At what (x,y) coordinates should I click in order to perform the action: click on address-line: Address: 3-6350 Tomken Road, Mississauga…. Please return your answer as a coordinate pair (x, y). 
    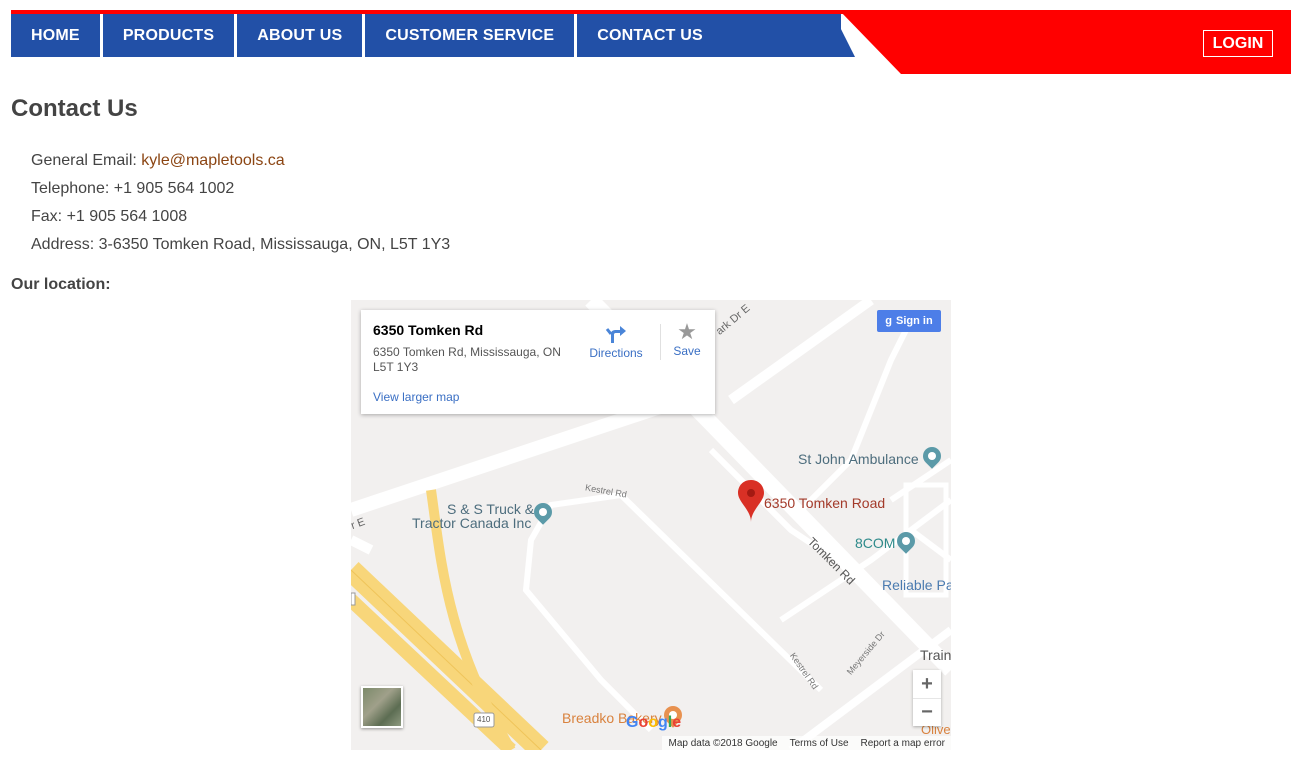
    Looking at the image, I should click on (241, 244).